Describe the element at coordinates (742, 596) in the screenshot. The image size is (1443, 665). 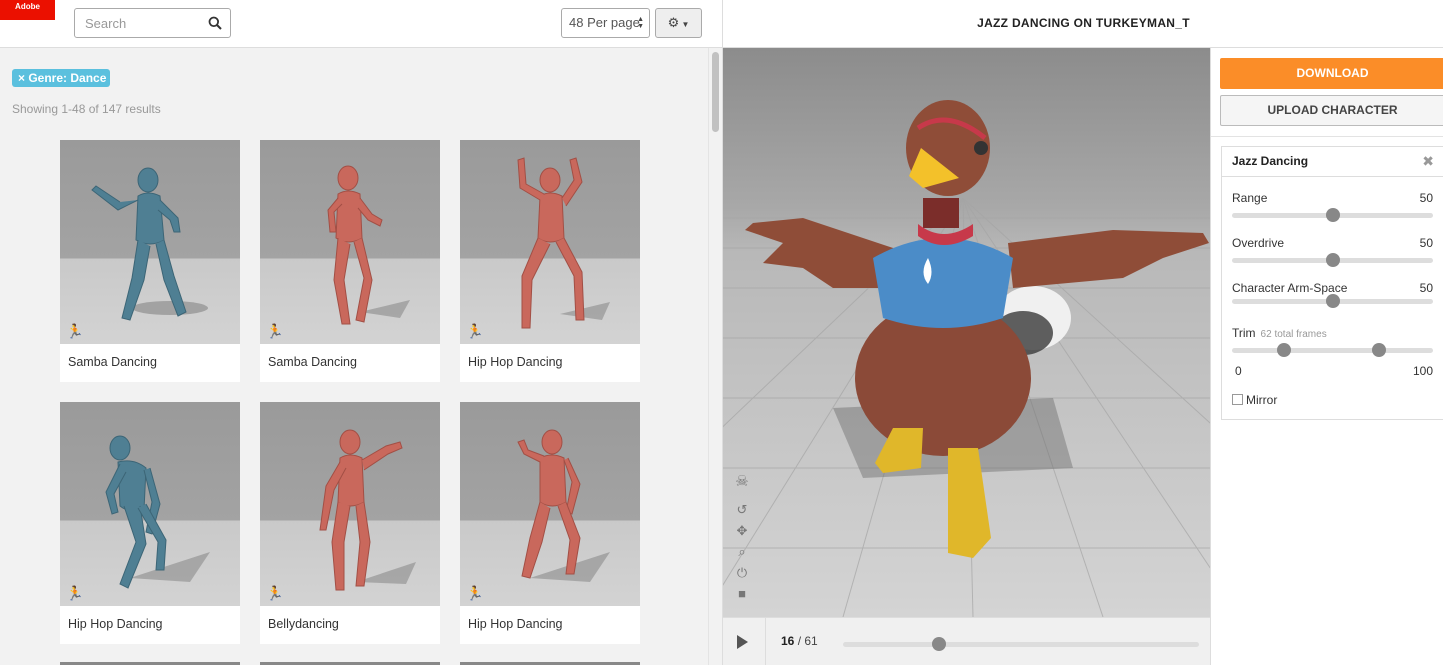
I see `camera-icon: ■` at that location.